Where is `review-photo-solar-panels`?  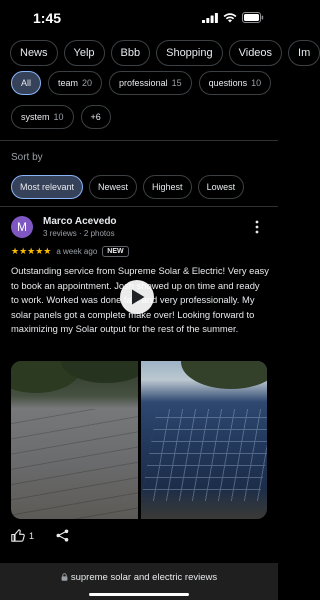
review-photo-solar-panels is located at coordinates (203, 440).